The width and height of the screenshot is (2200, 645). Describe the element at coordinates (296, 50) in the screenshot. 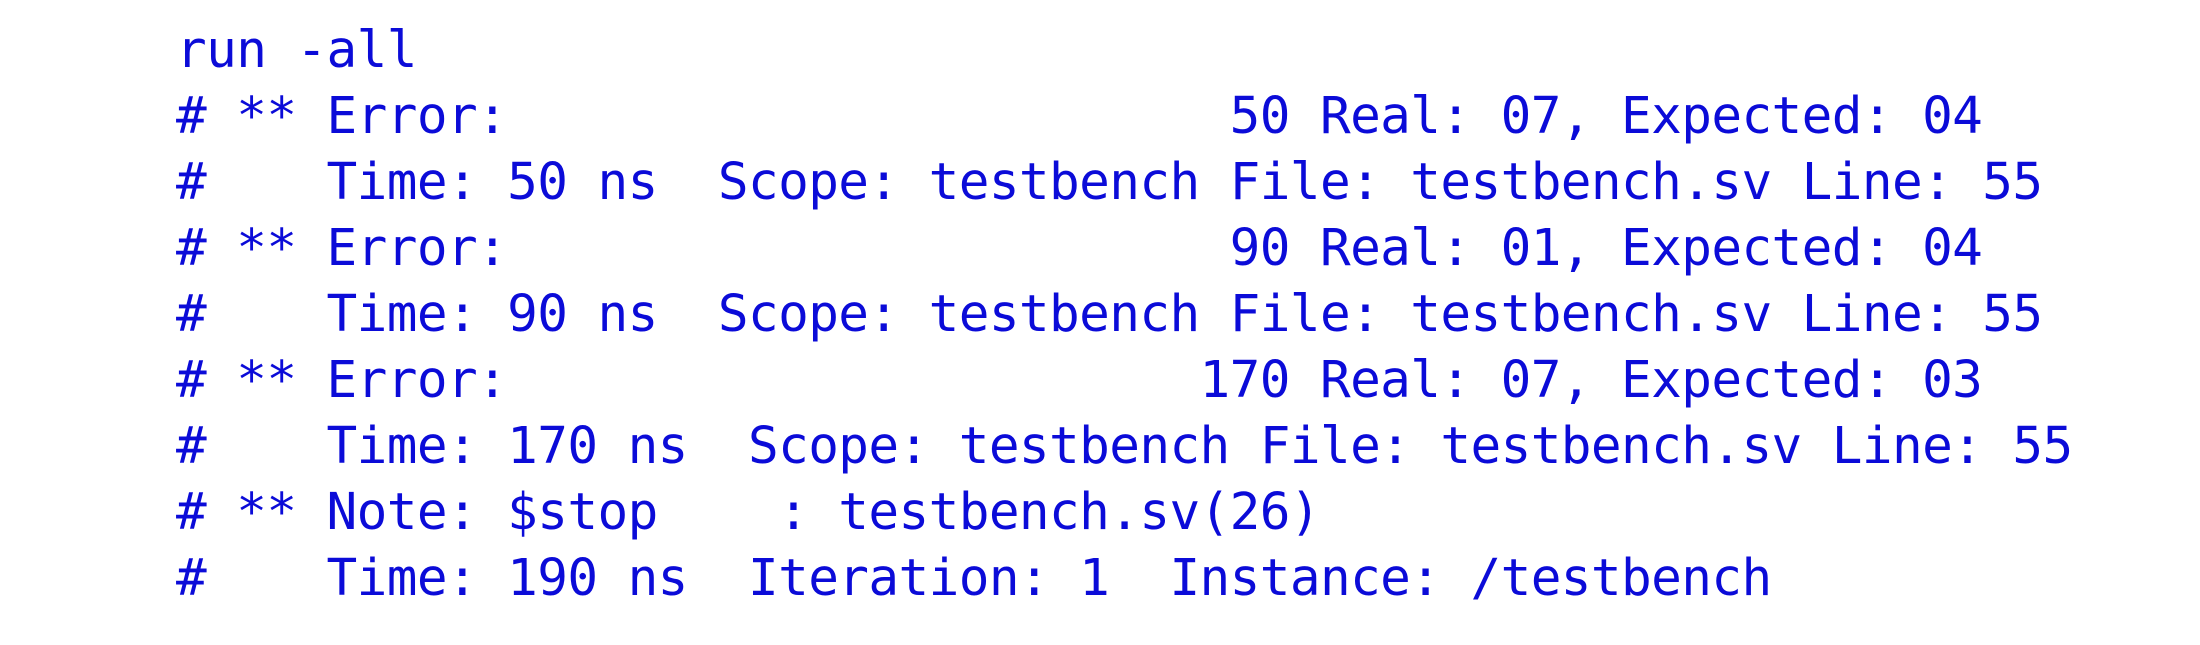

I see `command-line: run -all` at that location.